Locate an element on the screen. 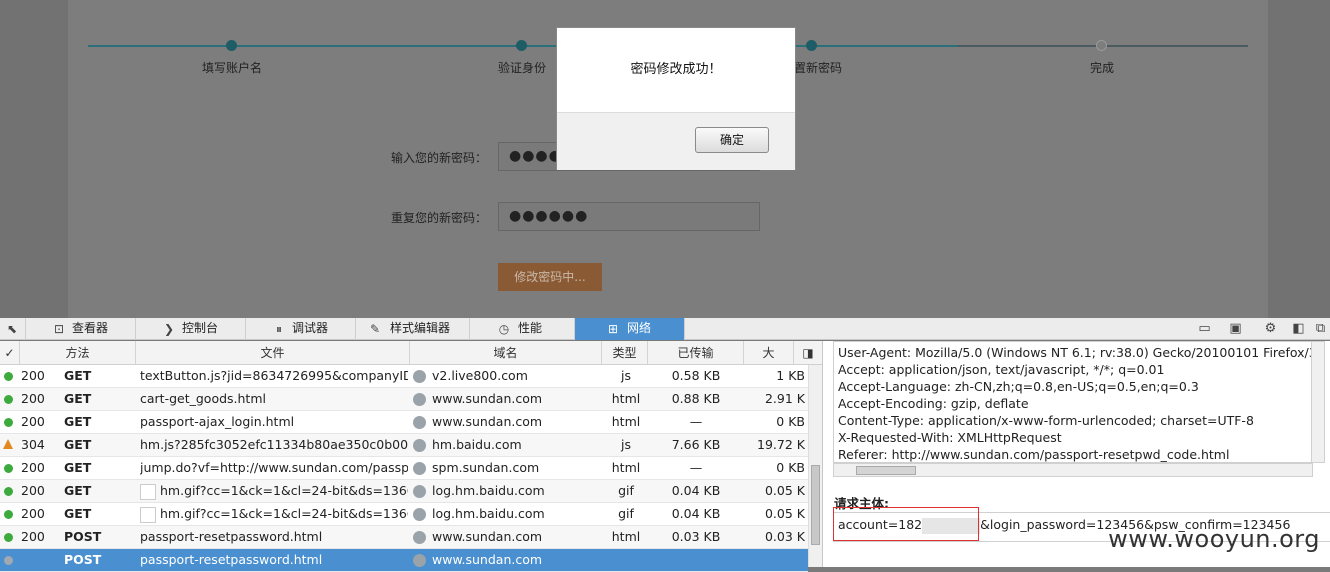 The width and height of the screenshot is (1330, 572). cursor-icon: ⬉ is located at coordinates (12, 329).